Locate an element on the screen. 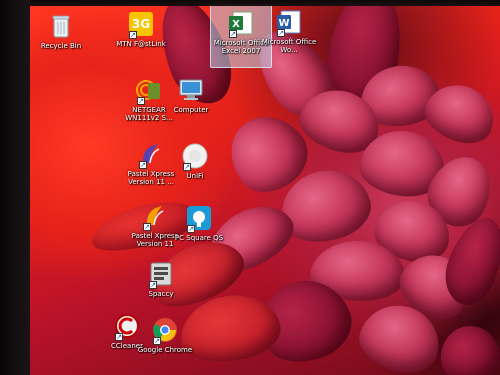 The width and height of the screenshot is (500, 375). excel-icon: X ↗ is located at coordinates (241, 23).